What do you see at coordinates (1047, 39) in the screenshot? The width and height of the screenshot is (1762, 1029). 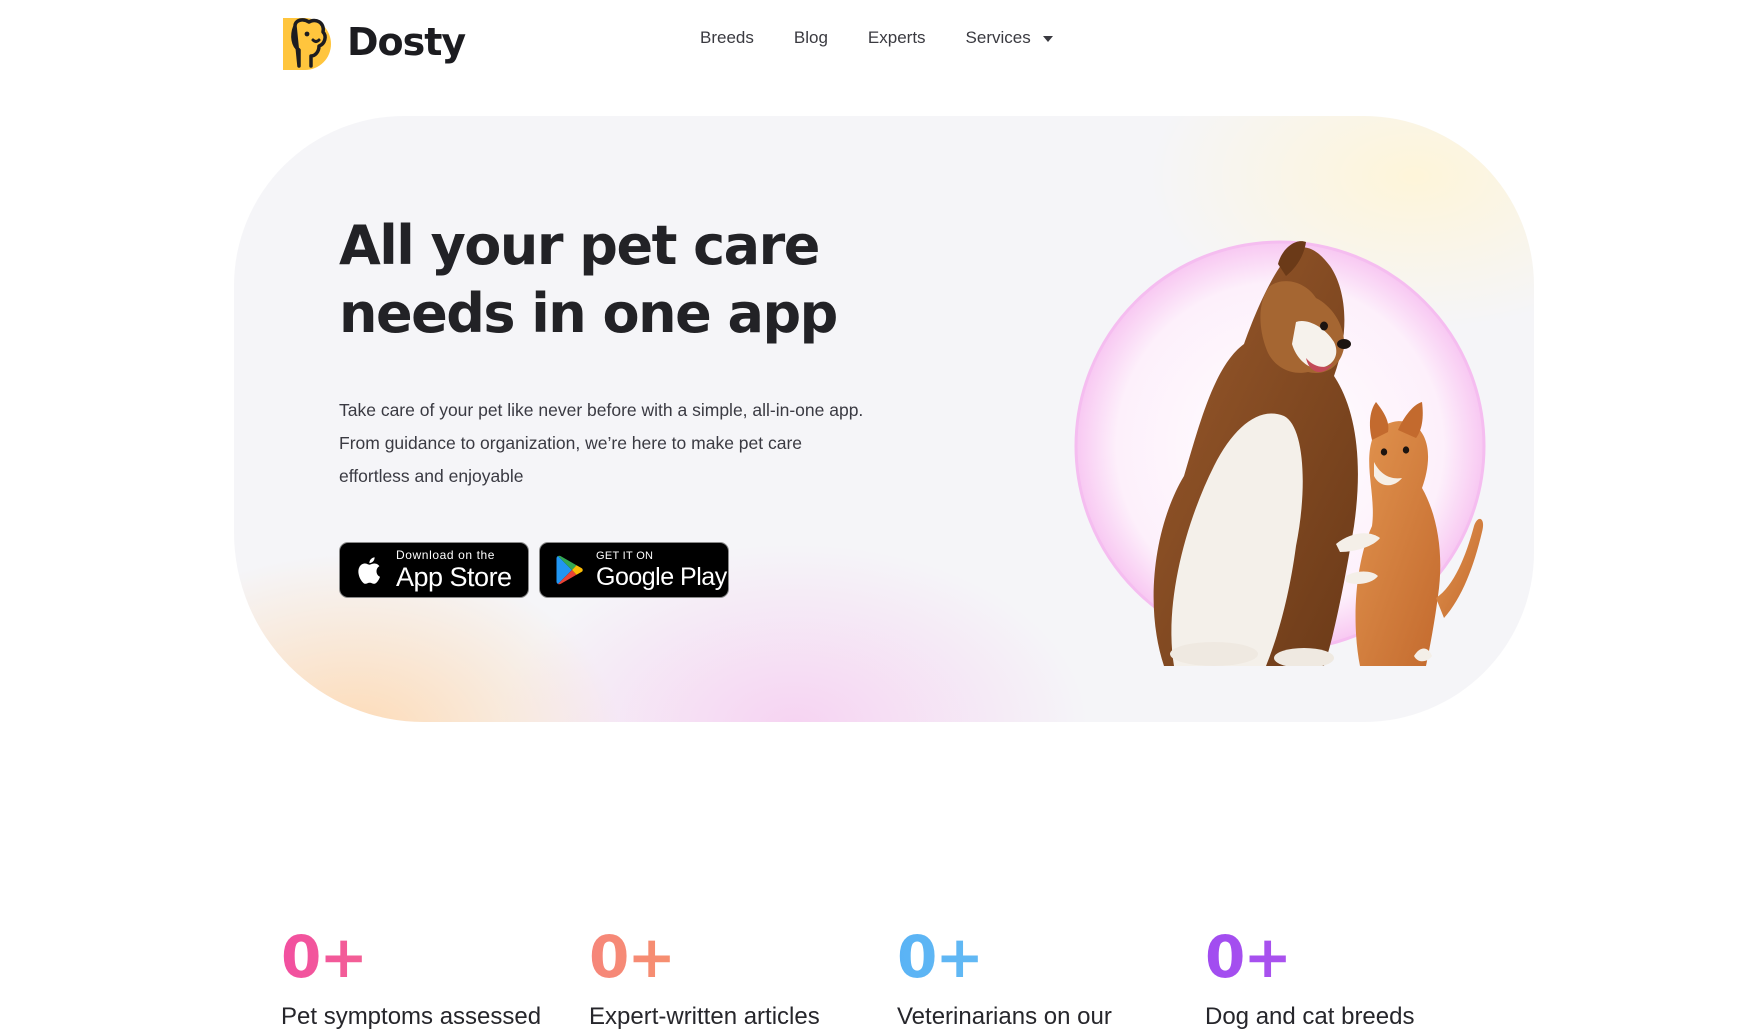 I see `chevron-down-icon` at bounding box center [1047, 39].